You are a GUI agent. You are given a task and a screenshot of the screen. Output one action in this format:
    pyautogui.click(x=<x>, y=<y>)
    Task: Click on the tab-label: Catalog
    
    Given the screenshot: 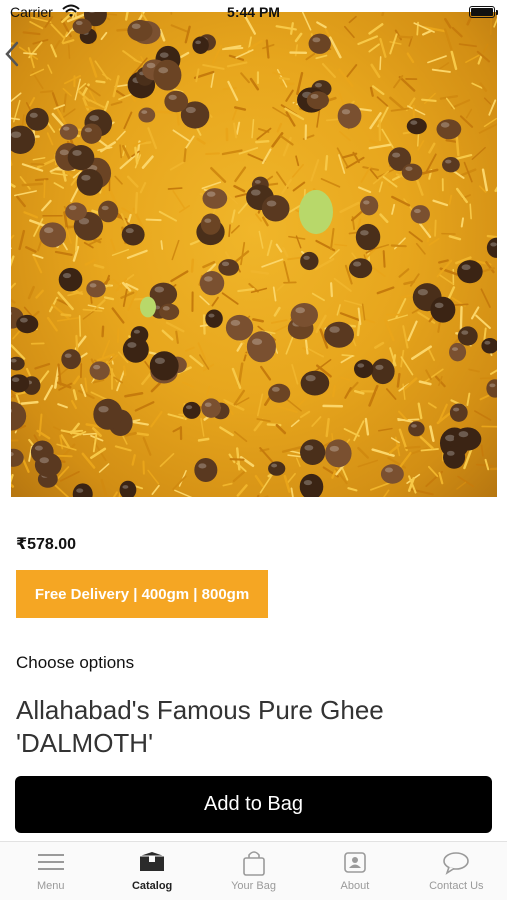 What is the action you would take?
    pyautogui.click(x=152, y=886)
    